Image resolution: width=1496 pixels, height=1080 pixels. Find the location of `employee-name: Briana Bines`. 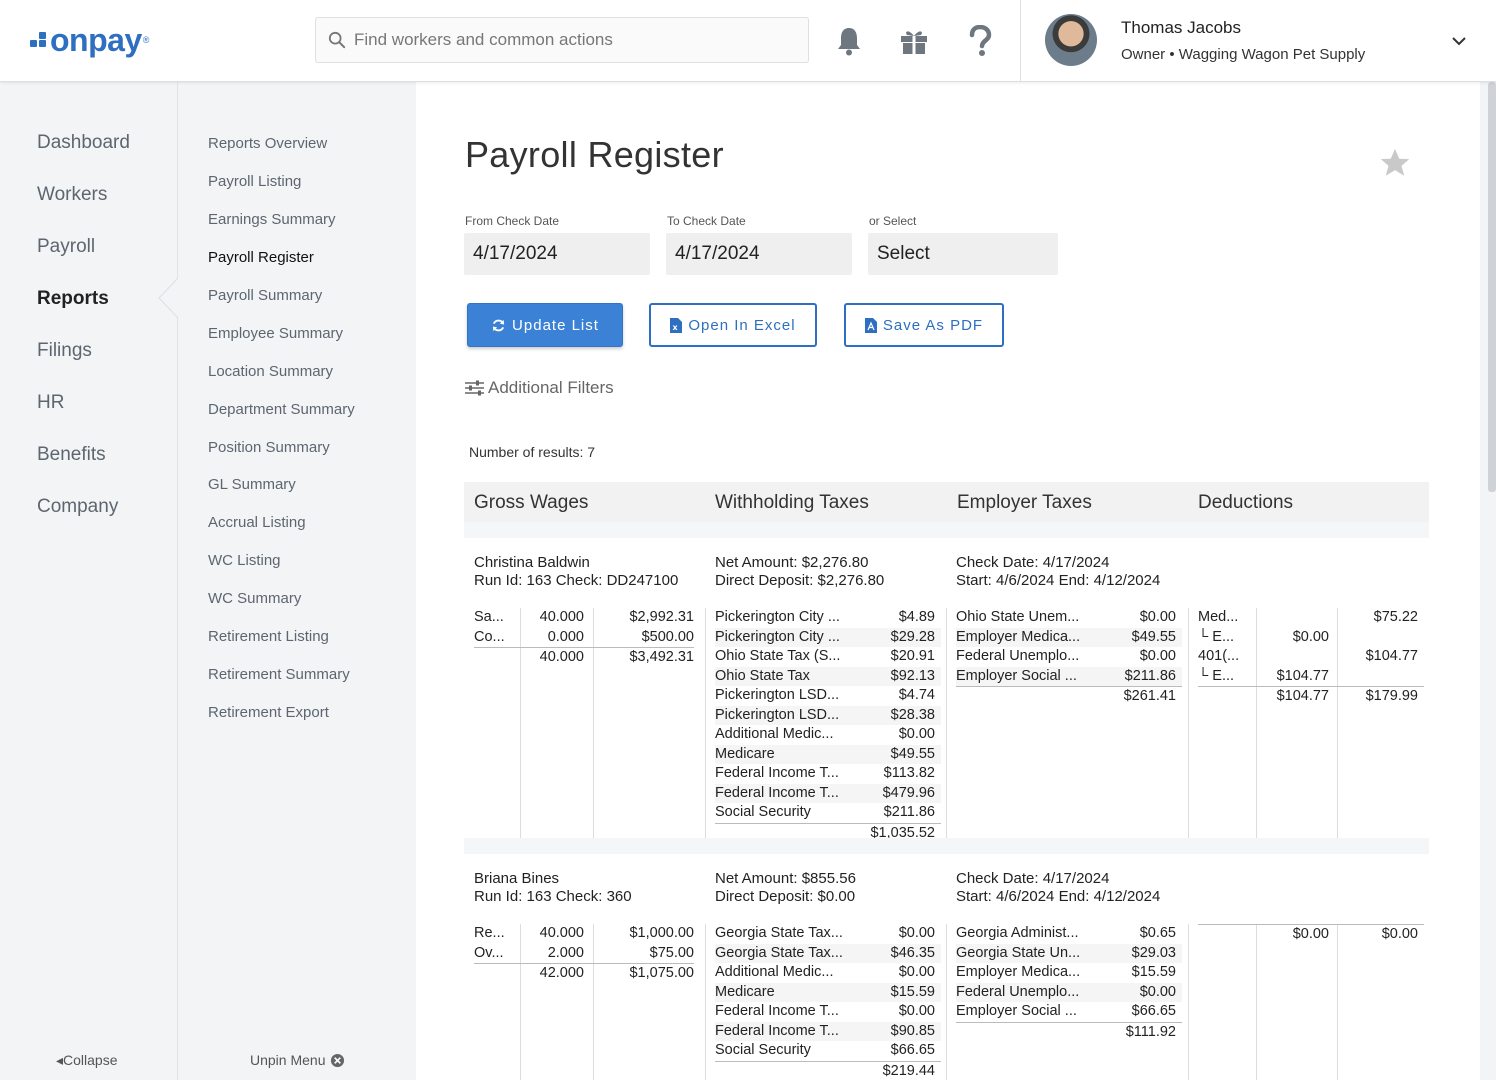

employee-name: Briana Bines is located at coordinates (516, 879).